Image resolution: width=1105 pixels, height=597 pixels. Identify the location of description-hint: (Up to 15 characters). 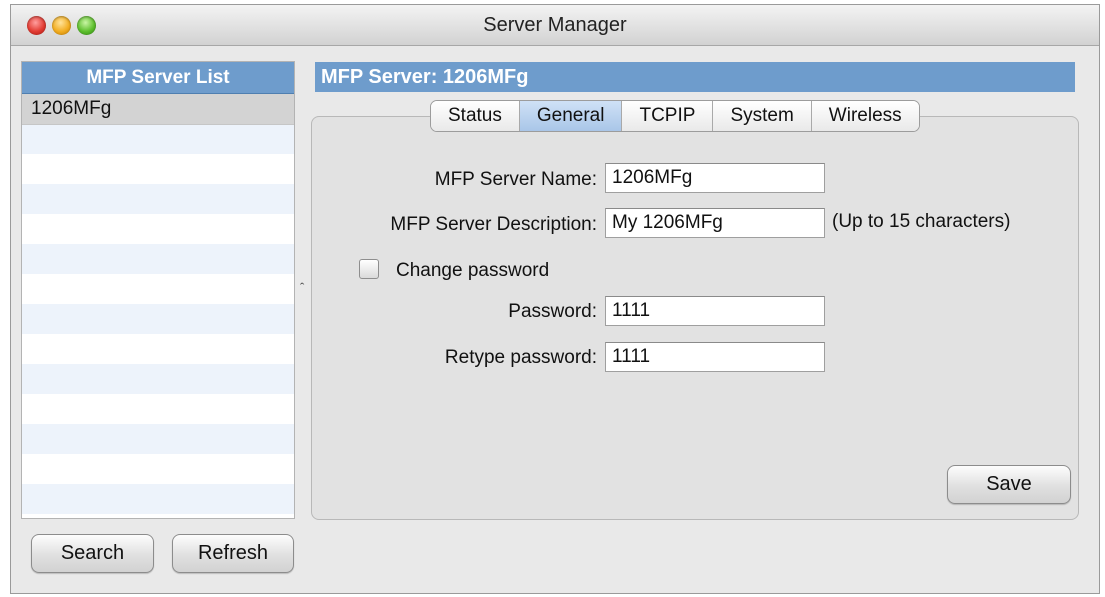
(921, 221).